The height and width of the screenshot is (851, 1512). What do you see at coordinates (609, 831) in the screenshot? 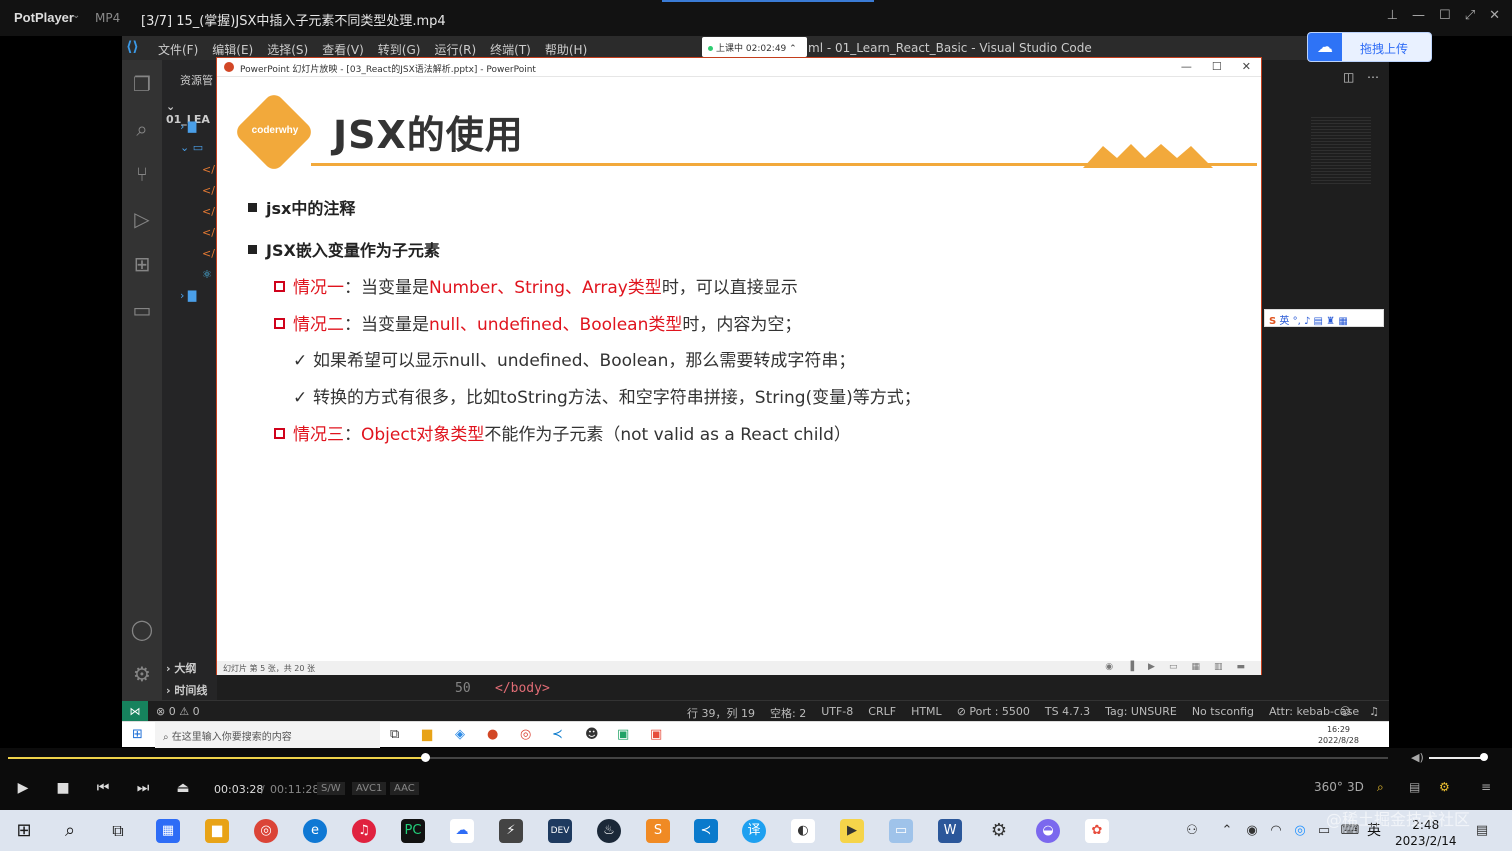
I see `steam-icon: ♨` at bounding box center [609, 831].